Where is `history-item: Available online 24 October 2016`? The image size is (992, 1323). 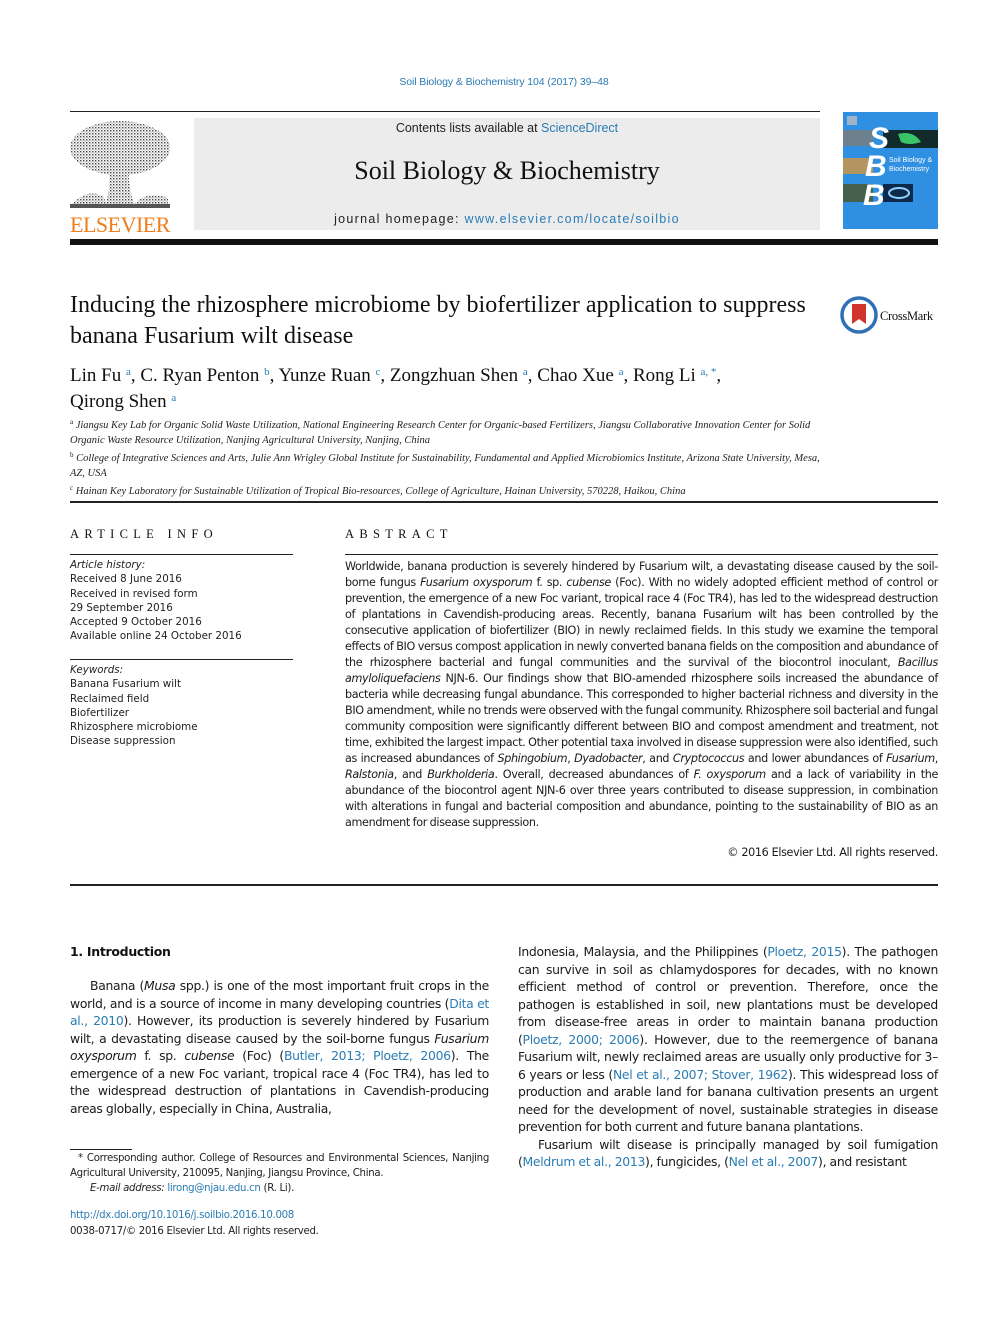 history-item: Available online 24 October 2016 is located at coordinates (156, 636).